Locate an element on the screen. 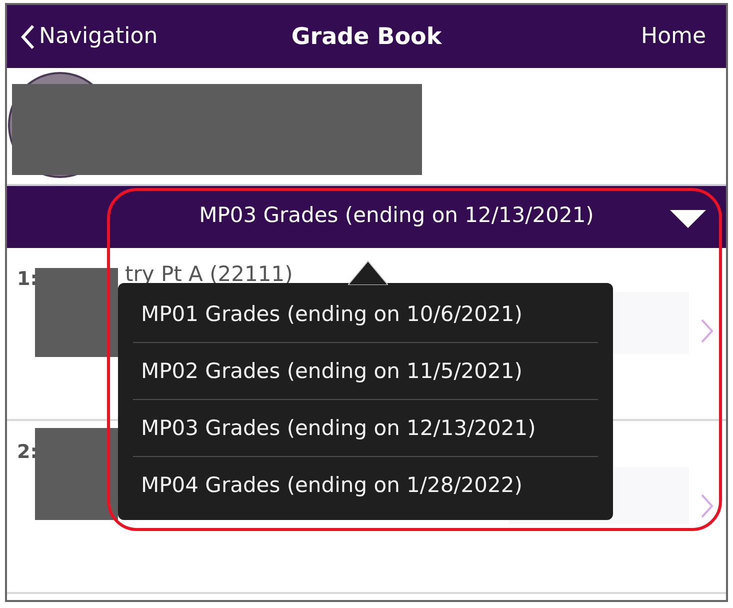 Image resolution: width=733 pixels, height=608 pixels. dropdown-triangle-icon is located at coordinates (688, 219).